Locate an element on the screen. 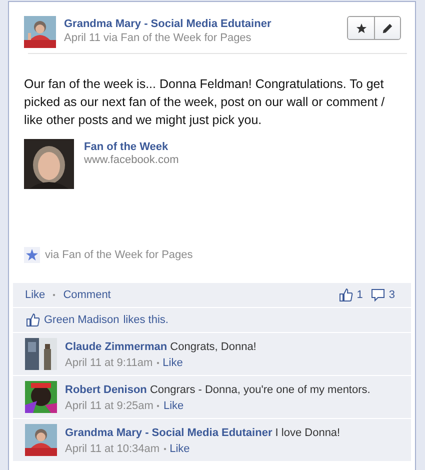 This screenshot has width=425, height=470. post-text: Our fan of the week is... Donna Feldman! Congratulations. To get picked as our next fan of the week, post on our wall or comment / like other posts and we might just pick you. is located at coordinates (205, 102).